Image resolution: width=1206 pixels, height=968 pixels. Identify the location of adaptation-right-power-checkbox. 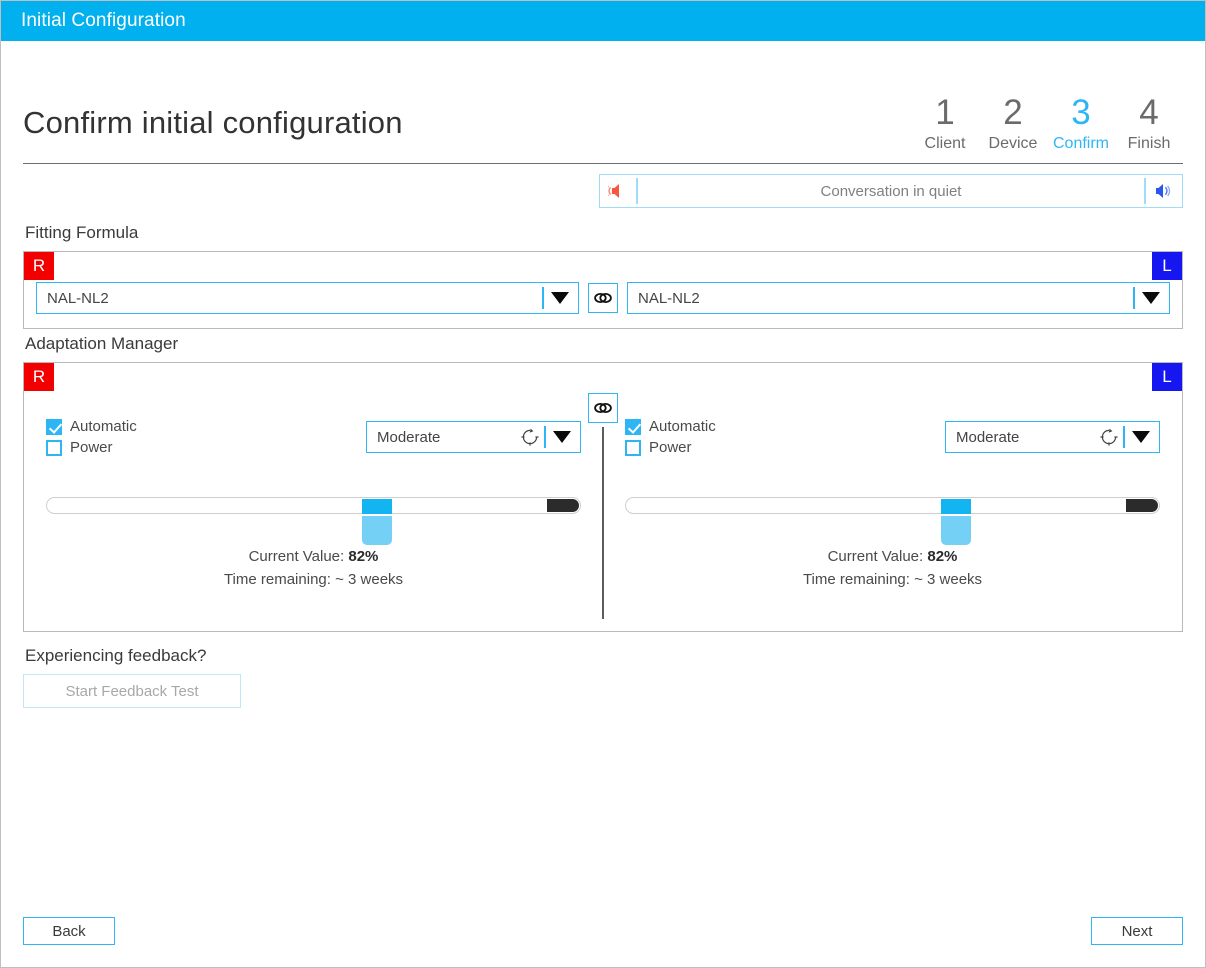
(54, 447).